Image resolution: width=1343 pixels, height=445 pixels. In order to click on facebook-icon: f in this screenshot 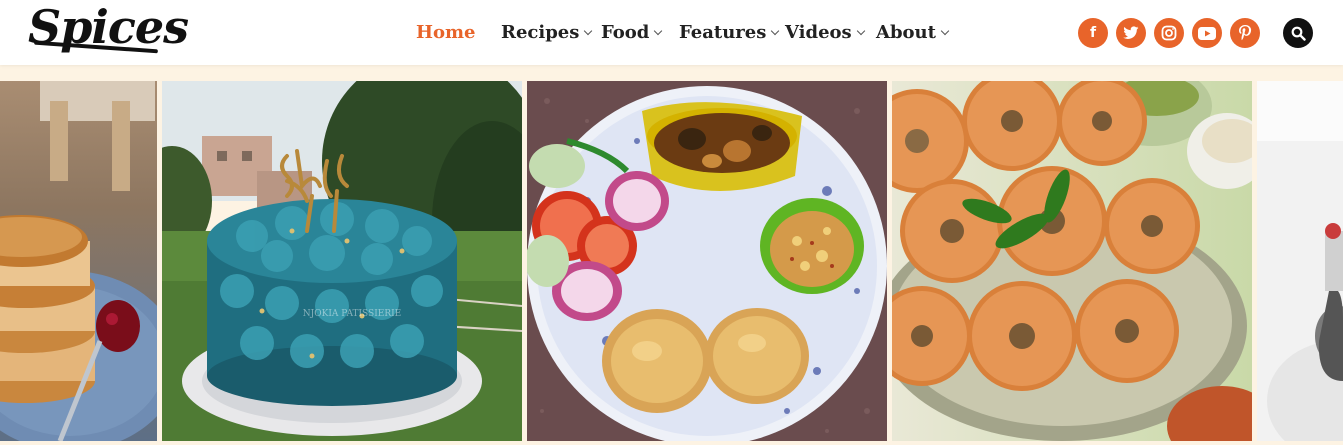, I will do `click(1093, 33)`.